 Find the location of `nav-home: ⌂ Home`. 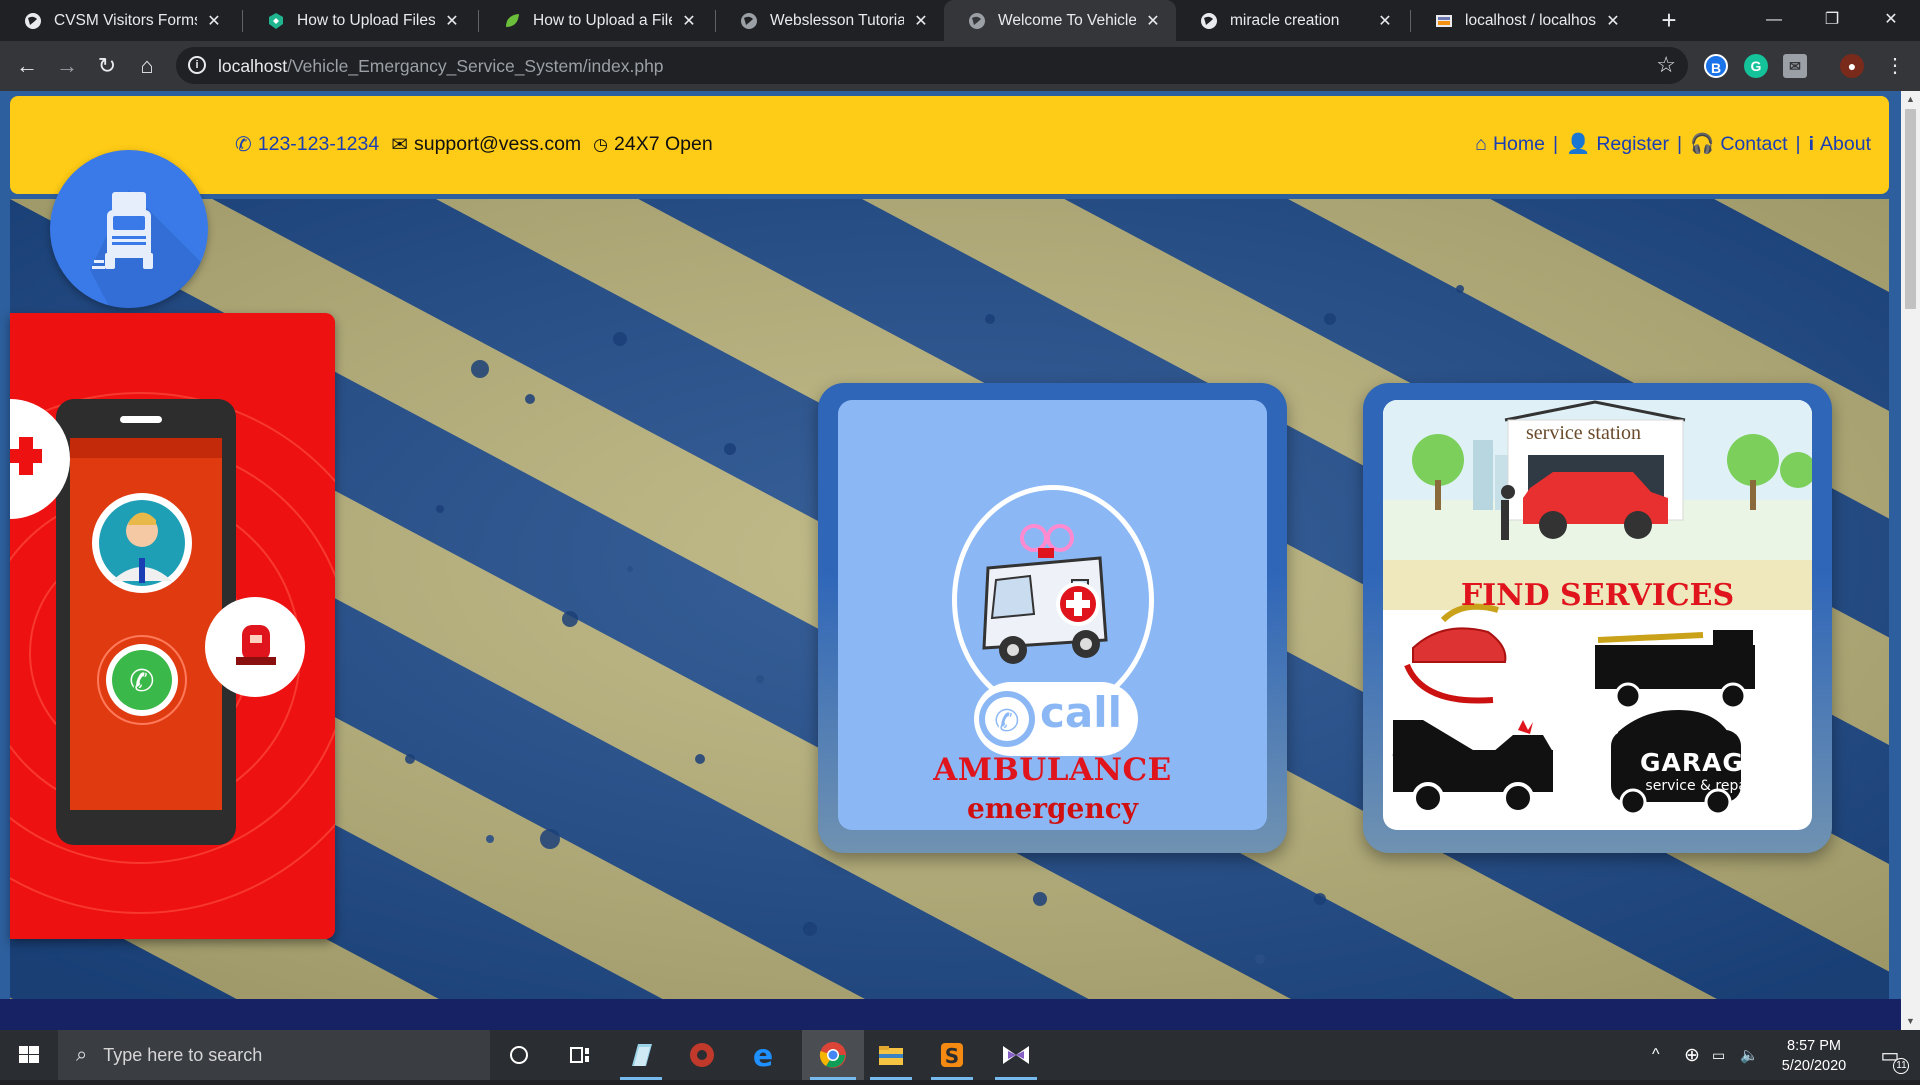

nav-home: ⌂ Home is located at coordinates (1510, 144).